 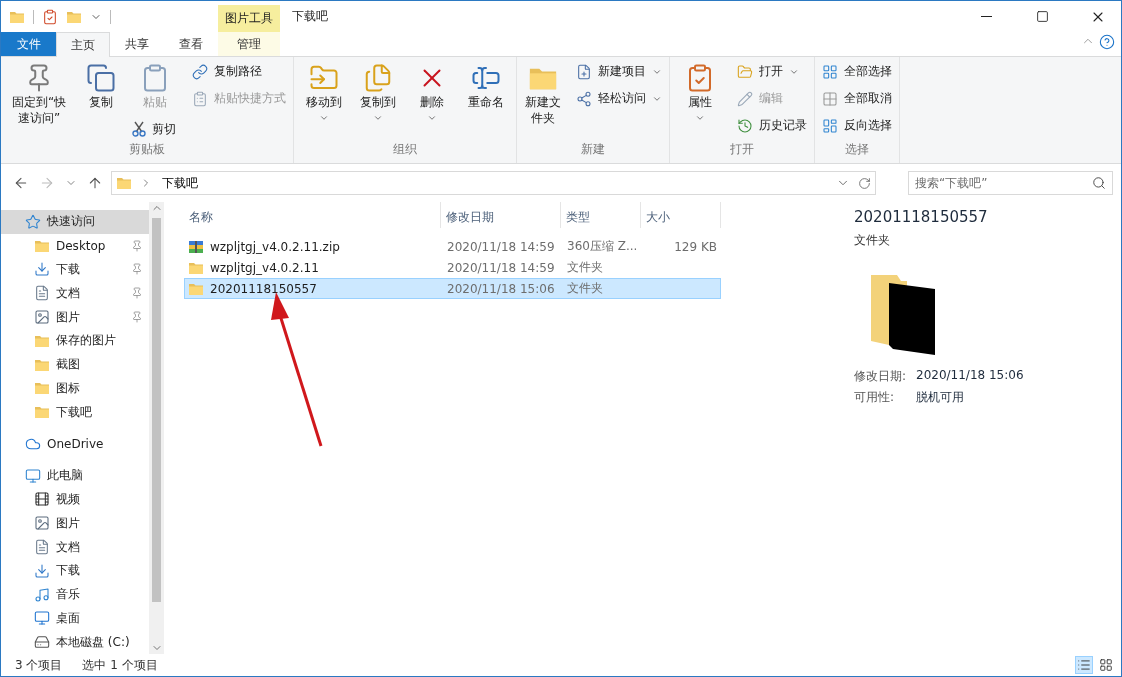 I want to click on star-icon, so click(x=33, y=221).